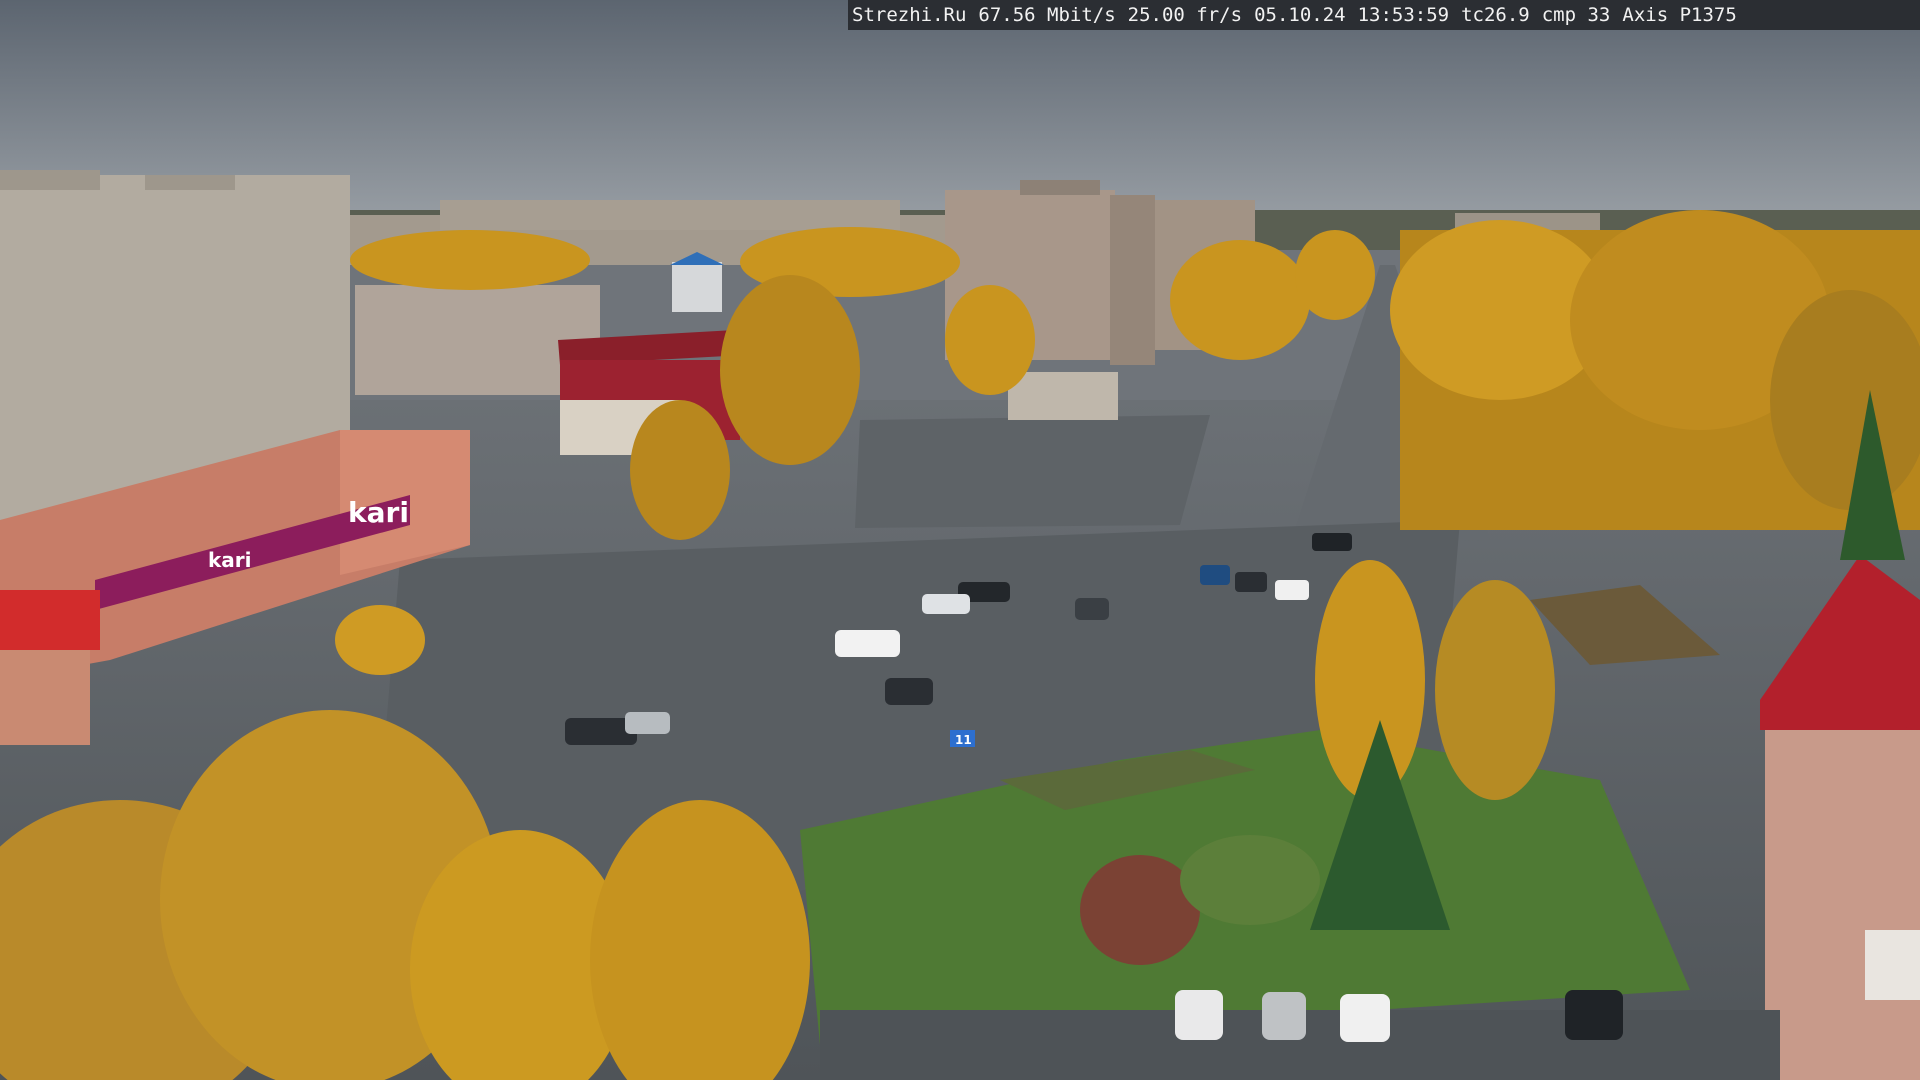  Describe the element at coordinates (963, 740) in the screenshot. I see `road-sign-text: 11` at that location.